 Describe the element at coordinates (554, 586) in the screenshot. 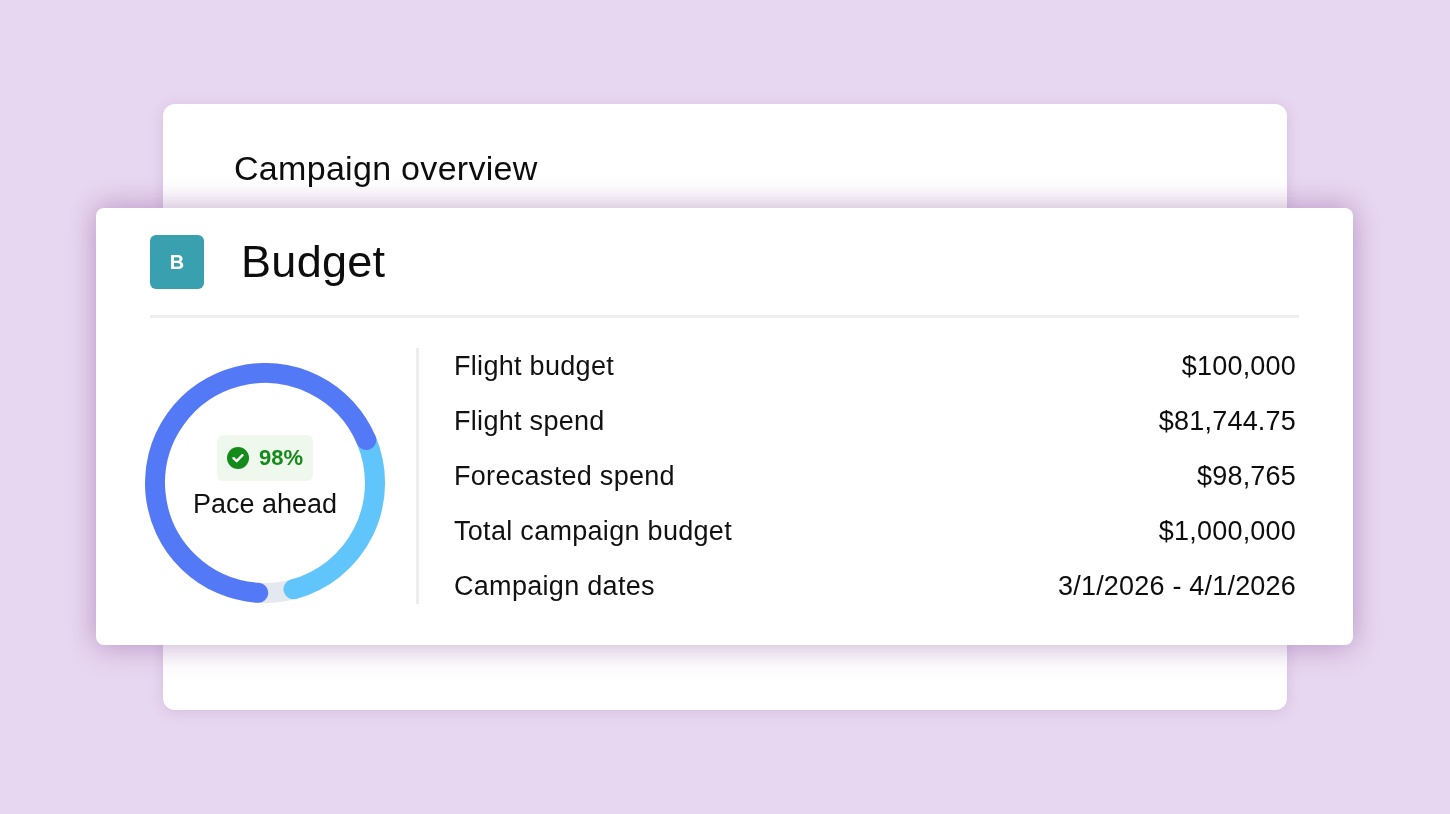

I see `row-label: Campaign dates` at that location.